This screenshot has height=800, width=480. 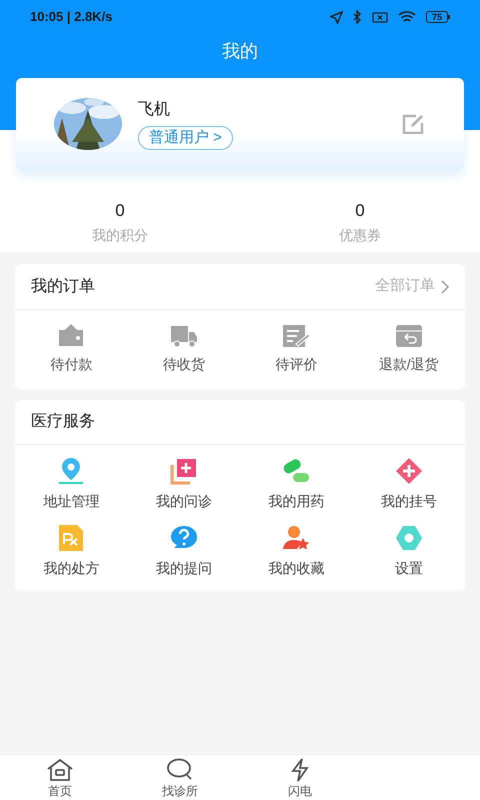 I want to click on location-pin-icon, so click(x=71, y=471).